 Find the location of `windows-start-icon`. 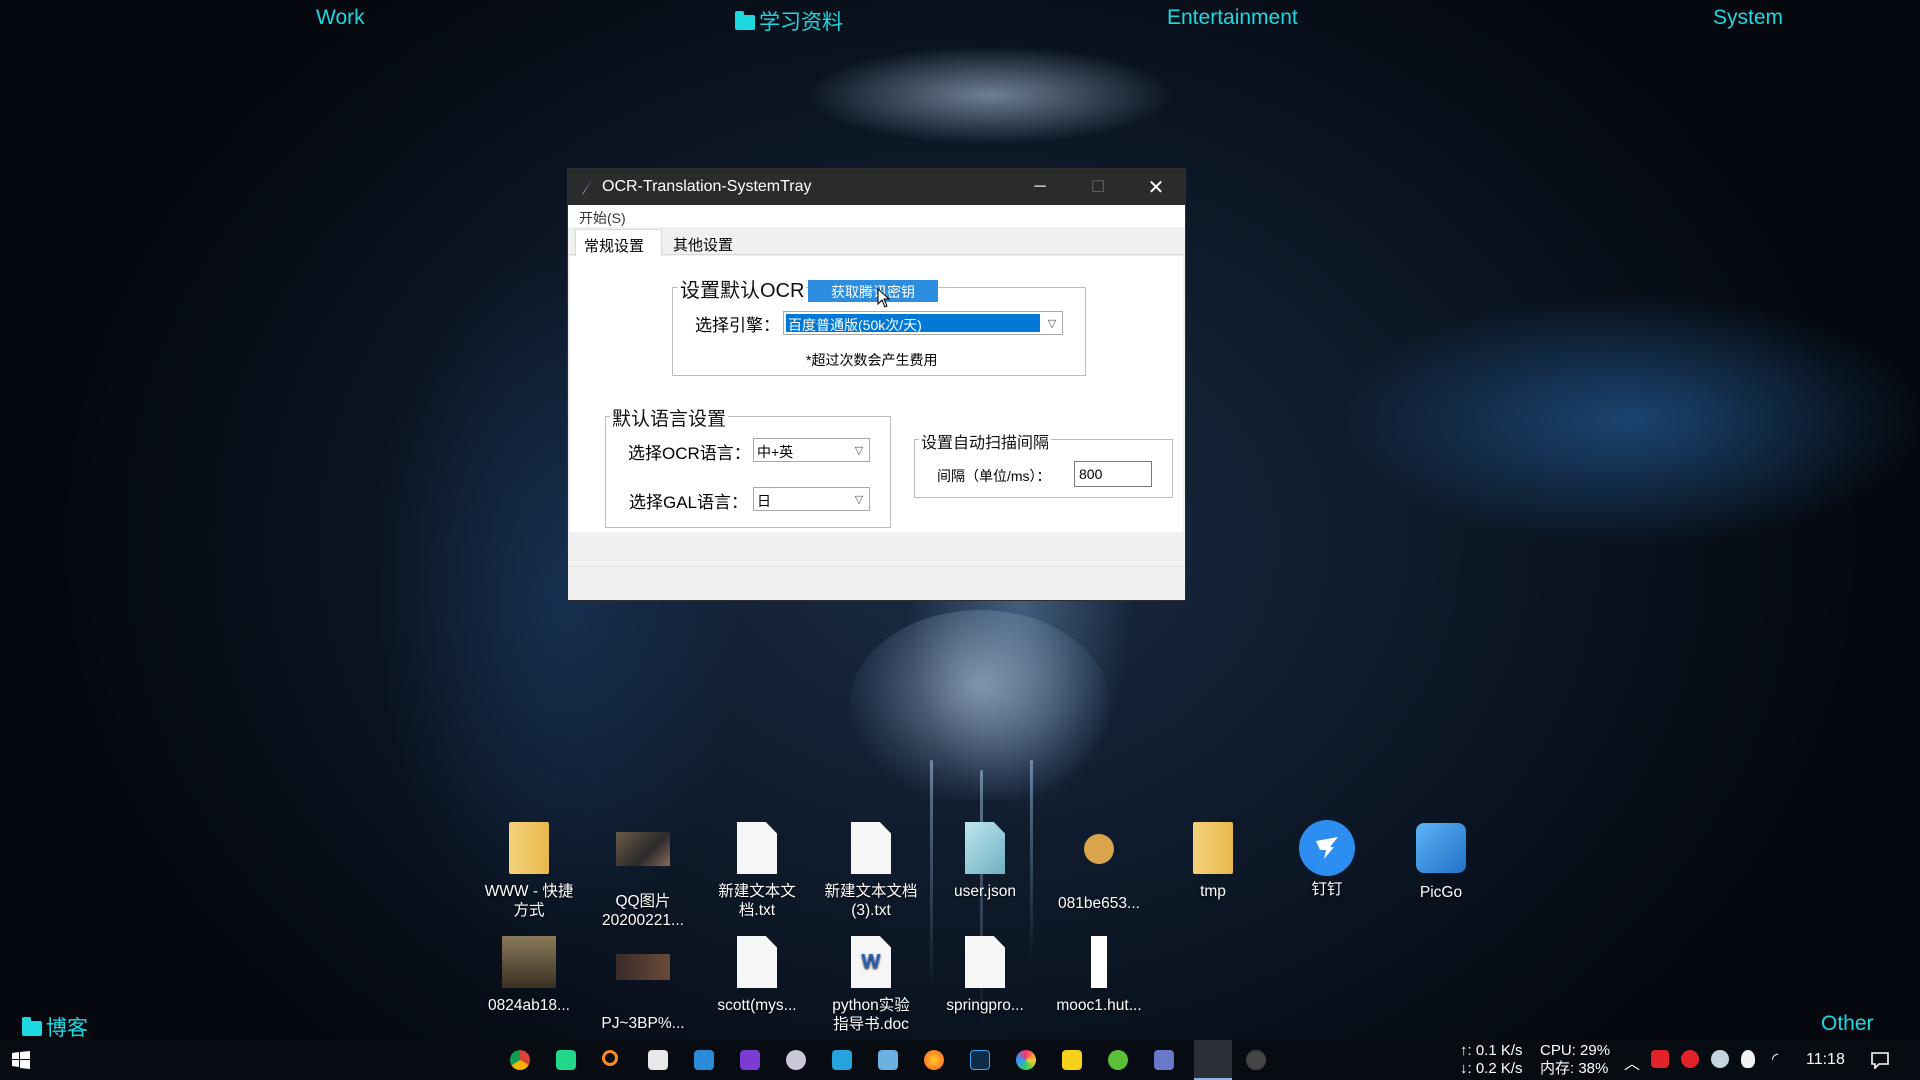

windows-start-icon is located at coordinates (21, 1060).